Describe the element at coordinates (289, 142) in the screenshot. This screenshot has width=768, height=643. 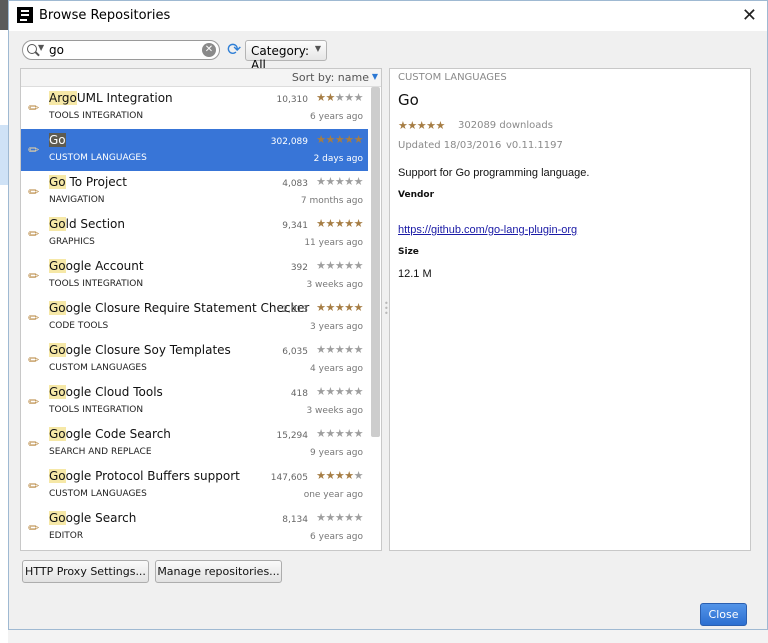
I see `plugin-downloads: 302,089` at that location.